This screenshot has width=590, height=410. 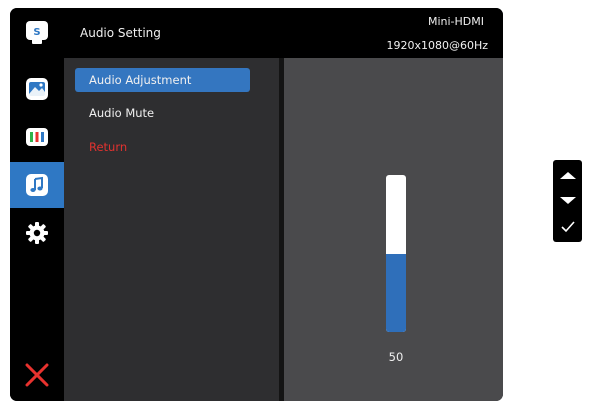 I want to click on sidebar-item-settings, so click(x=37, y=233).